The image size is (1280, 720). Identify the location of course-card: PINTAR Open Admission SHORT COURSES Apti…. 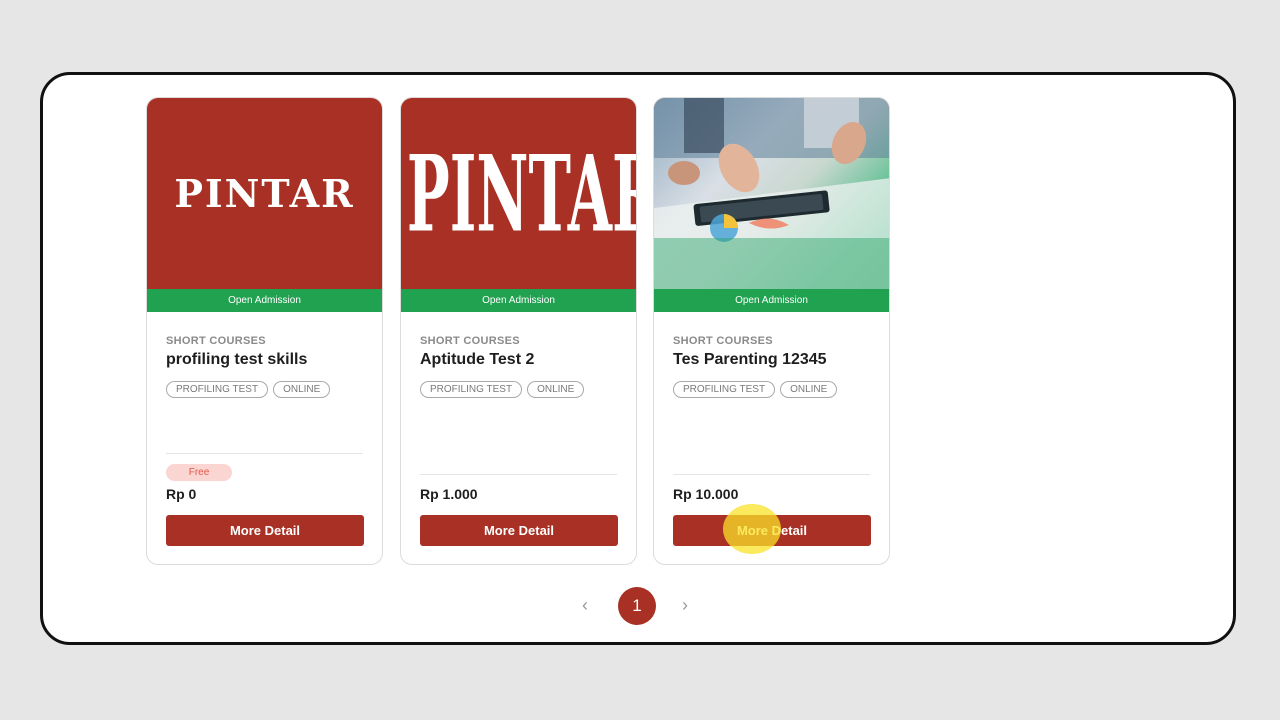
(518, 331).